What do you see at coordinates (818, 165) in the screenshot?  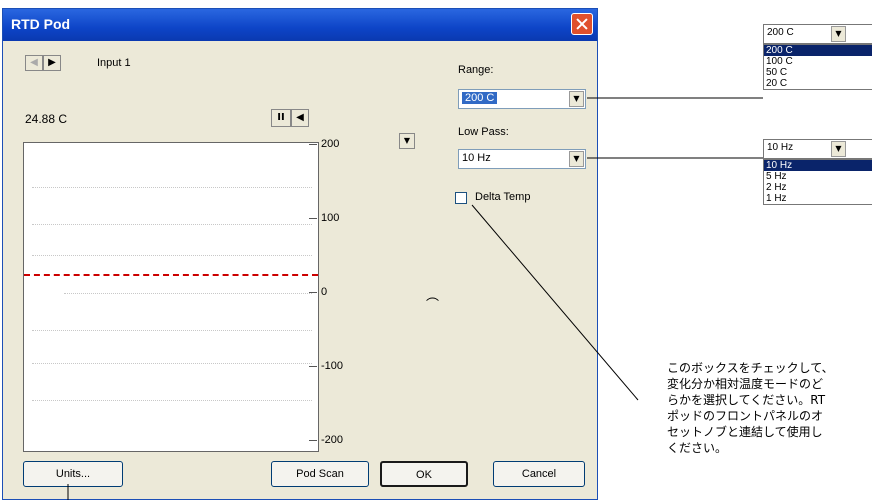 I see `lowpass-option: 10 Hz` at bounding box center [818, 165].